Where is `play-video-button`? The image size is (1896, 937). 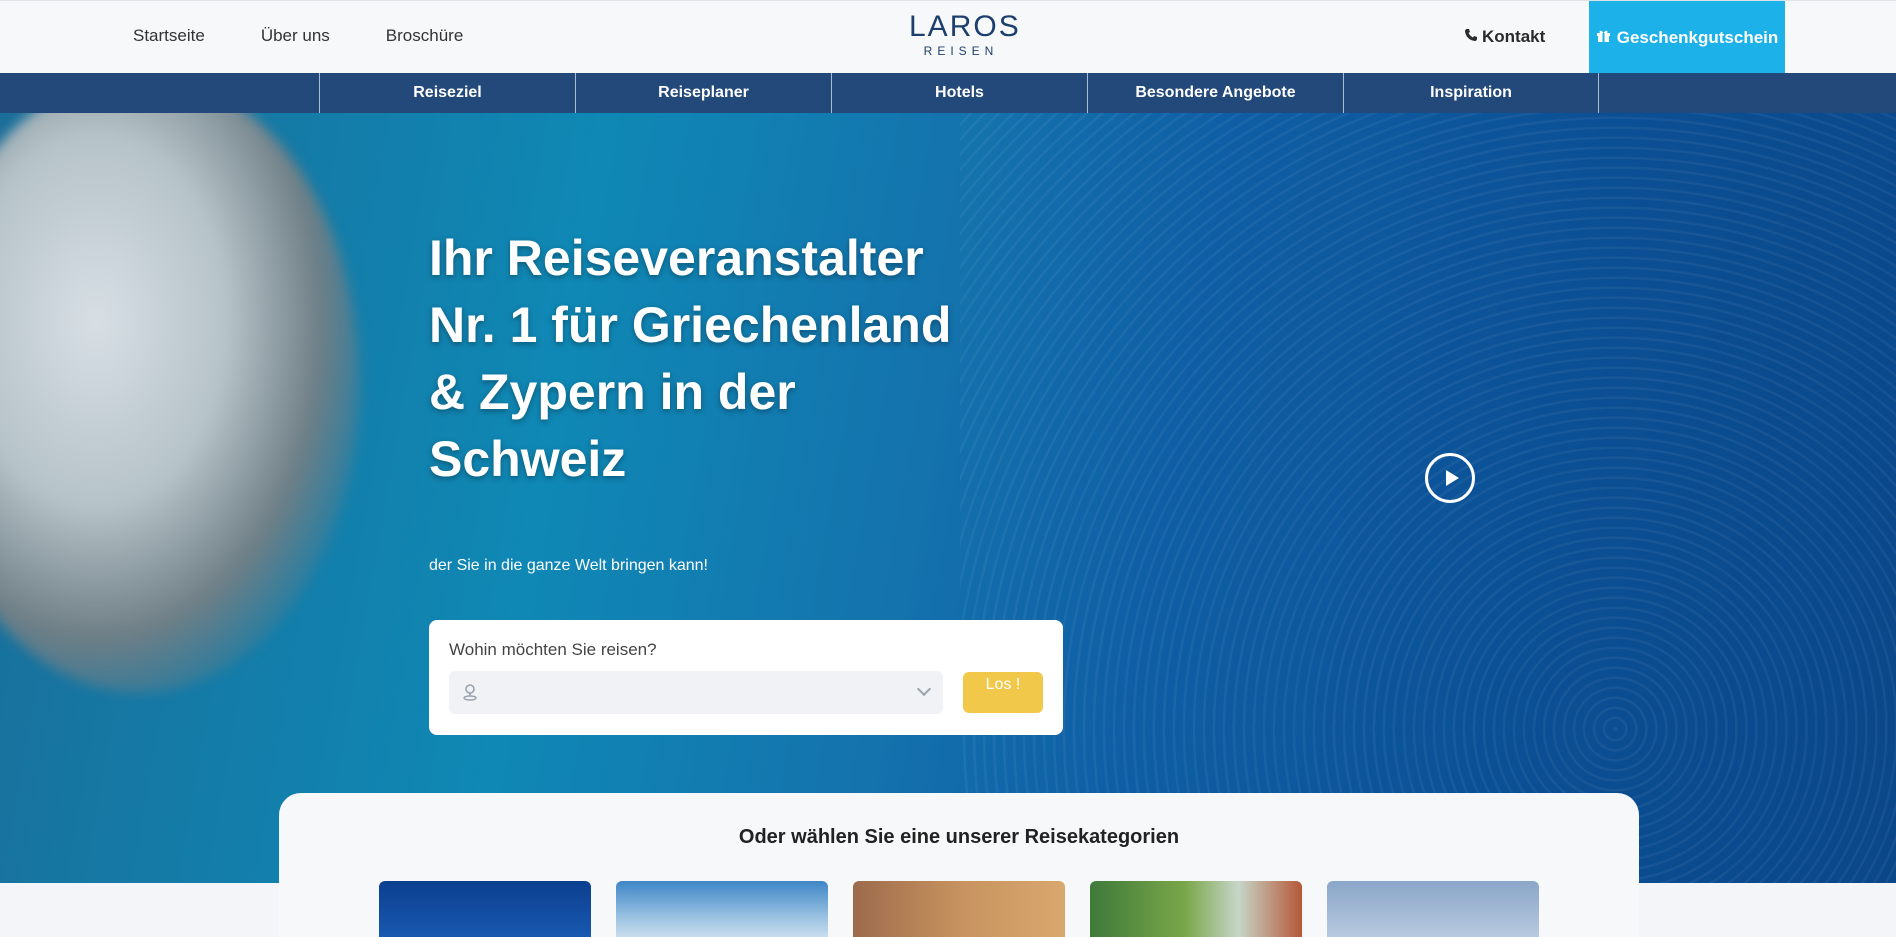
play-video-button is located at coordinates (1450, 478).